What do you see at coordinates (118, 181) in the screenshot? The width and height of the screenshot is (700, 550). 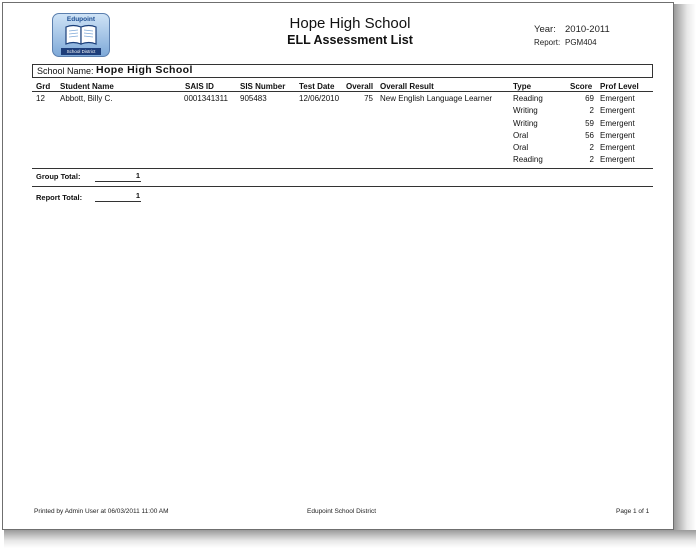 I see `group-total-underline` at bounding box center [118, 181].